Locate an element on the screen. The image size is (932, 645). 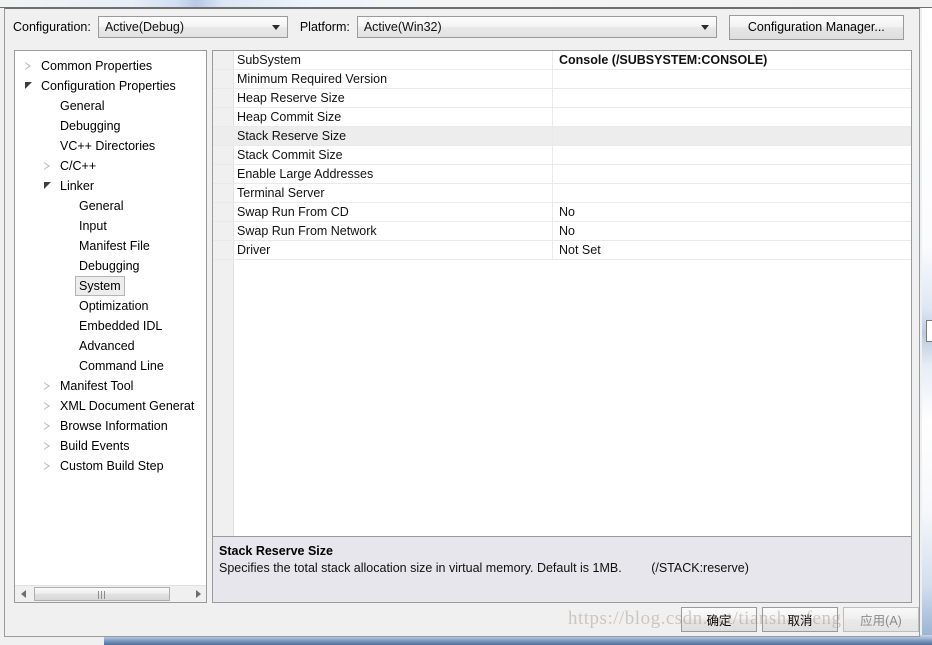
tree-item-custom-build-step: Custom Build Step is located at coordinates (110, 466).